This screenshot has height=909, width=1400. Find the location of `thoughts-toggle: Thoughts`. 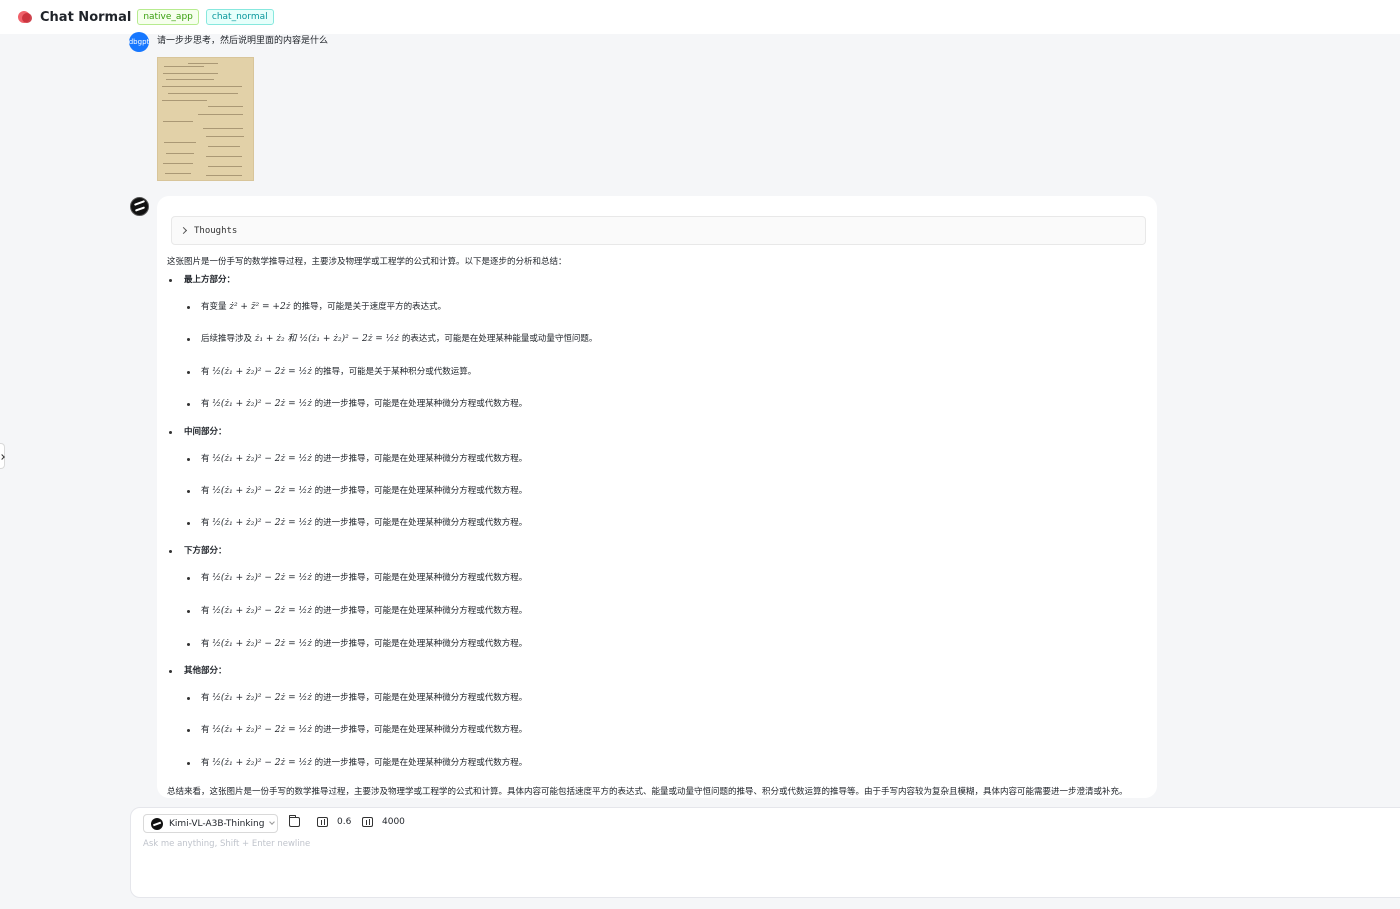

thoughts-toggle: Thoughts is located at coordinates (658, 230).